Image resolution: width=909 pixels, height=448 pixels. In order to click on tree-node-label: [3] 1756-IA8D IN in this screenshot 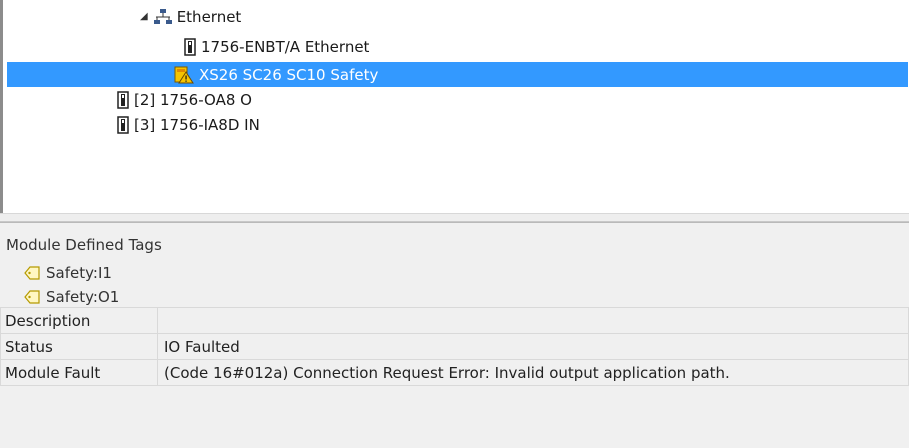, I will do `click(197, 124)`.